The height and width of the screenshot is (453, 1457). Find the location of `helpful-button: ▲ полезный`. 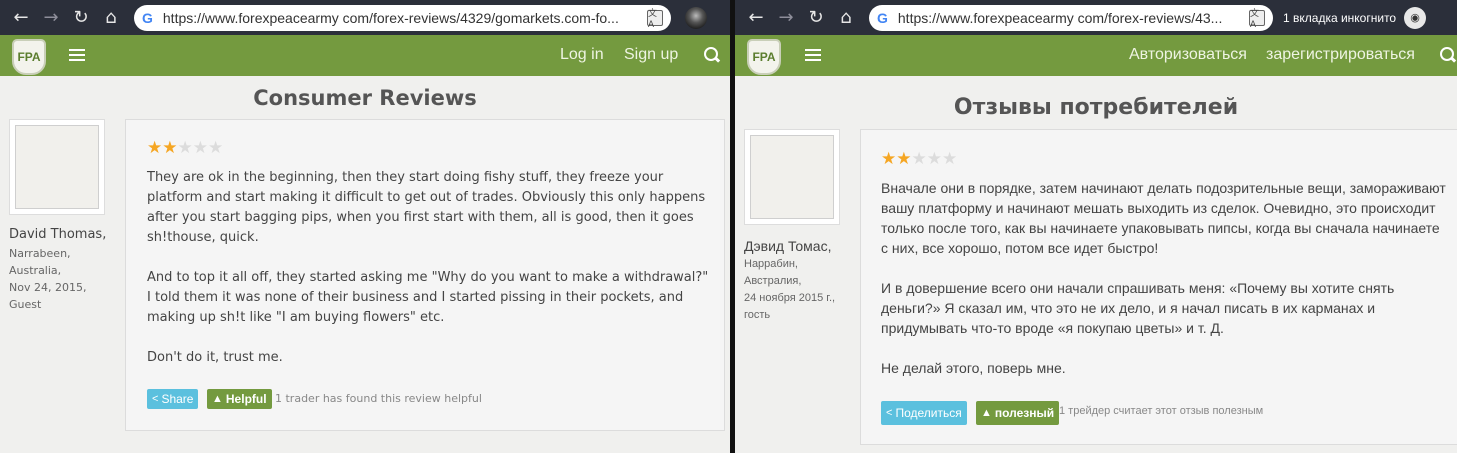

helpful-button: ▲ полезный is located at coordinates (1018, 413).